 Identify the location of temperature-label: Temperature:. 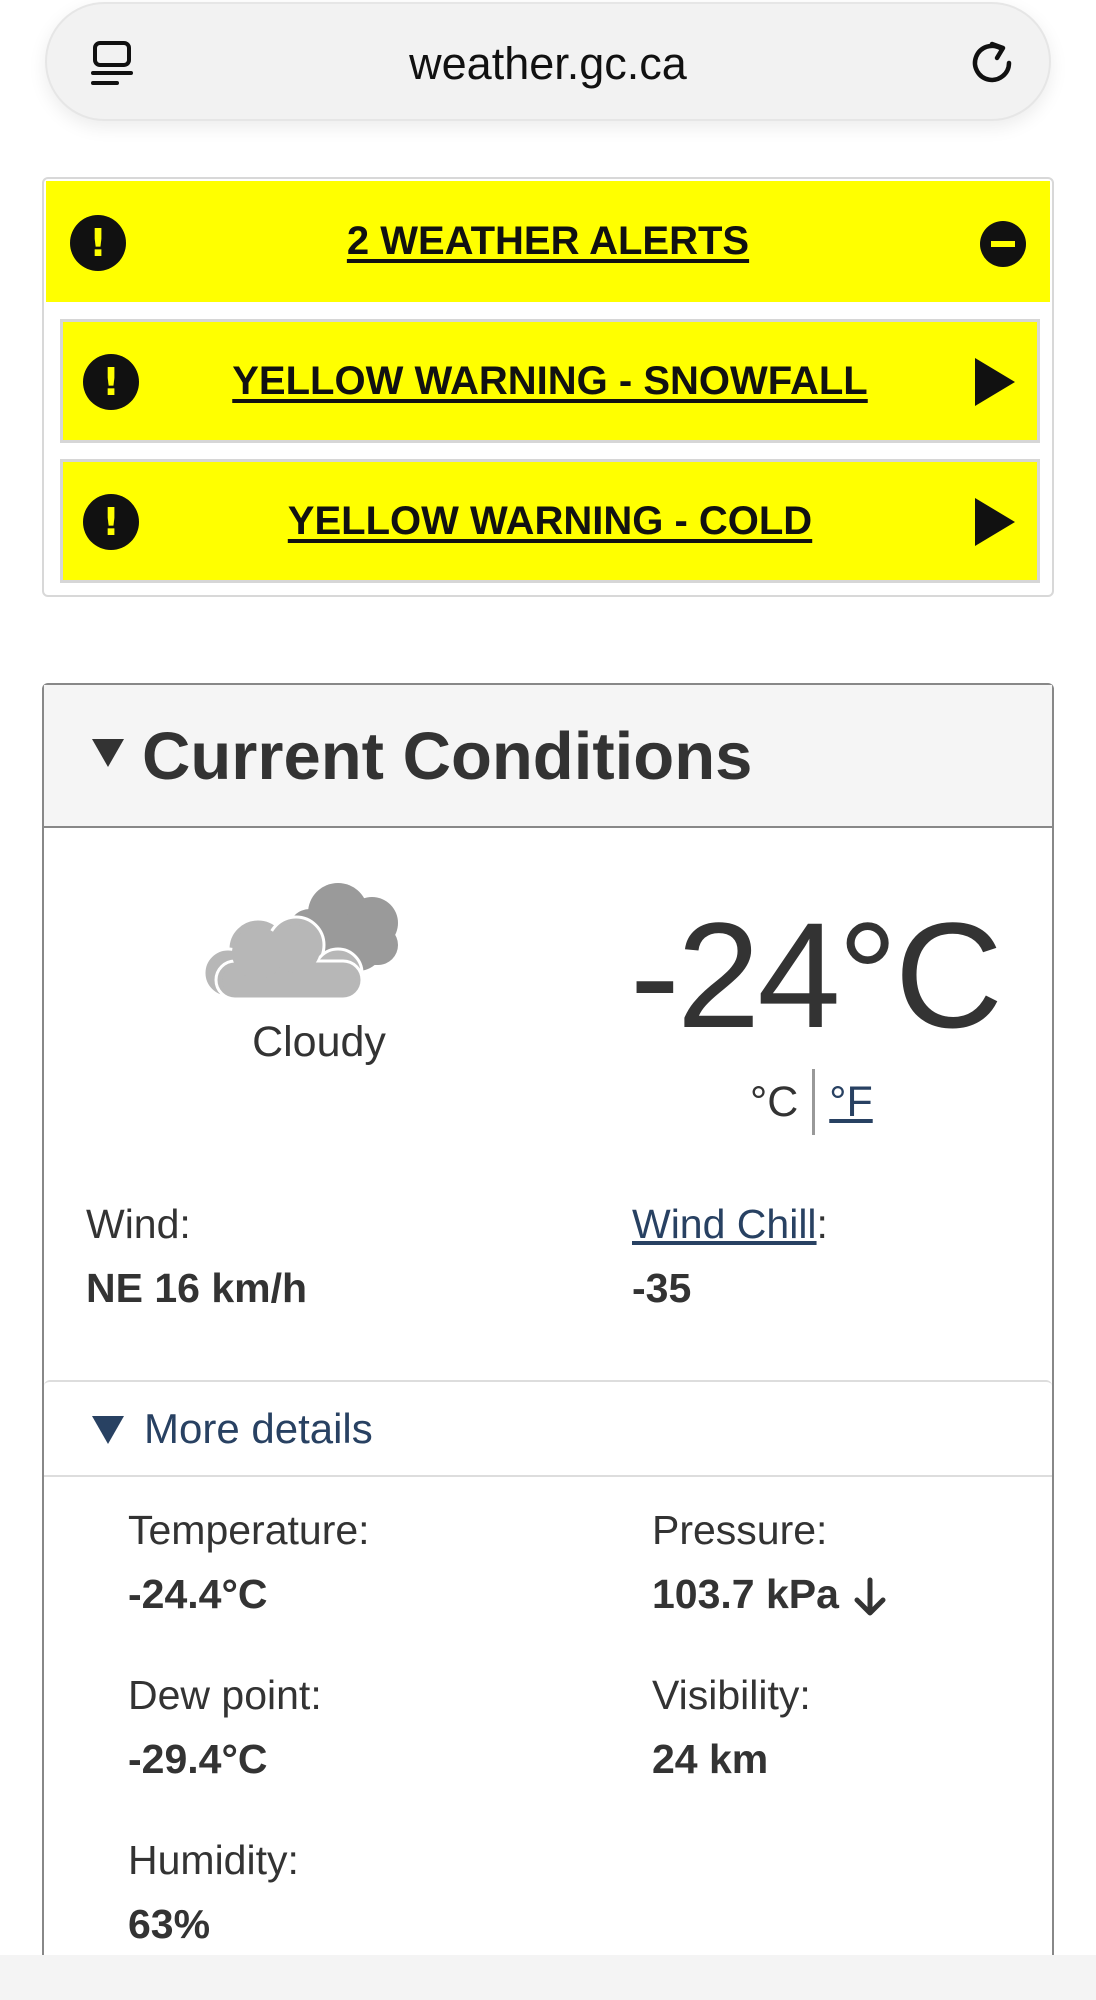
(249, 1530).